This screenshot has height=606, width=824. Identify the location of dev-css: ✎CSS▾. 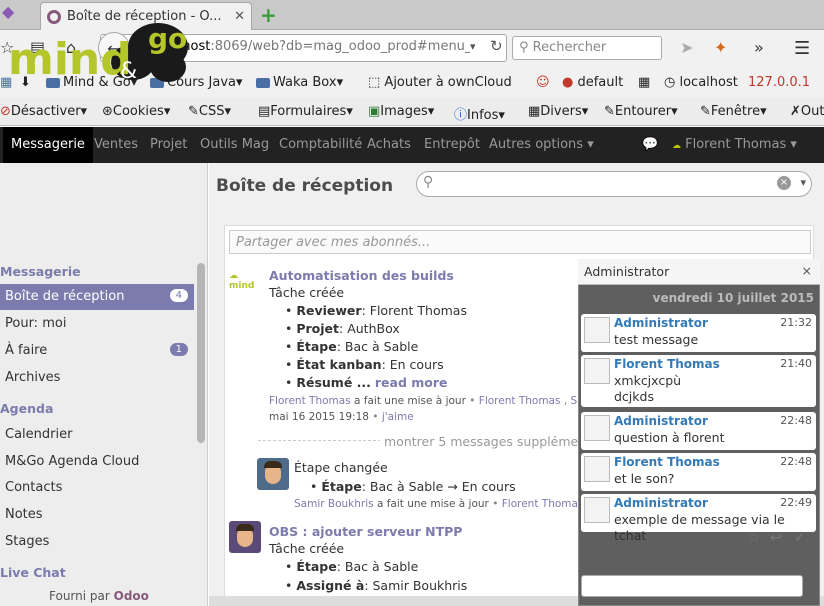
(209, 111).